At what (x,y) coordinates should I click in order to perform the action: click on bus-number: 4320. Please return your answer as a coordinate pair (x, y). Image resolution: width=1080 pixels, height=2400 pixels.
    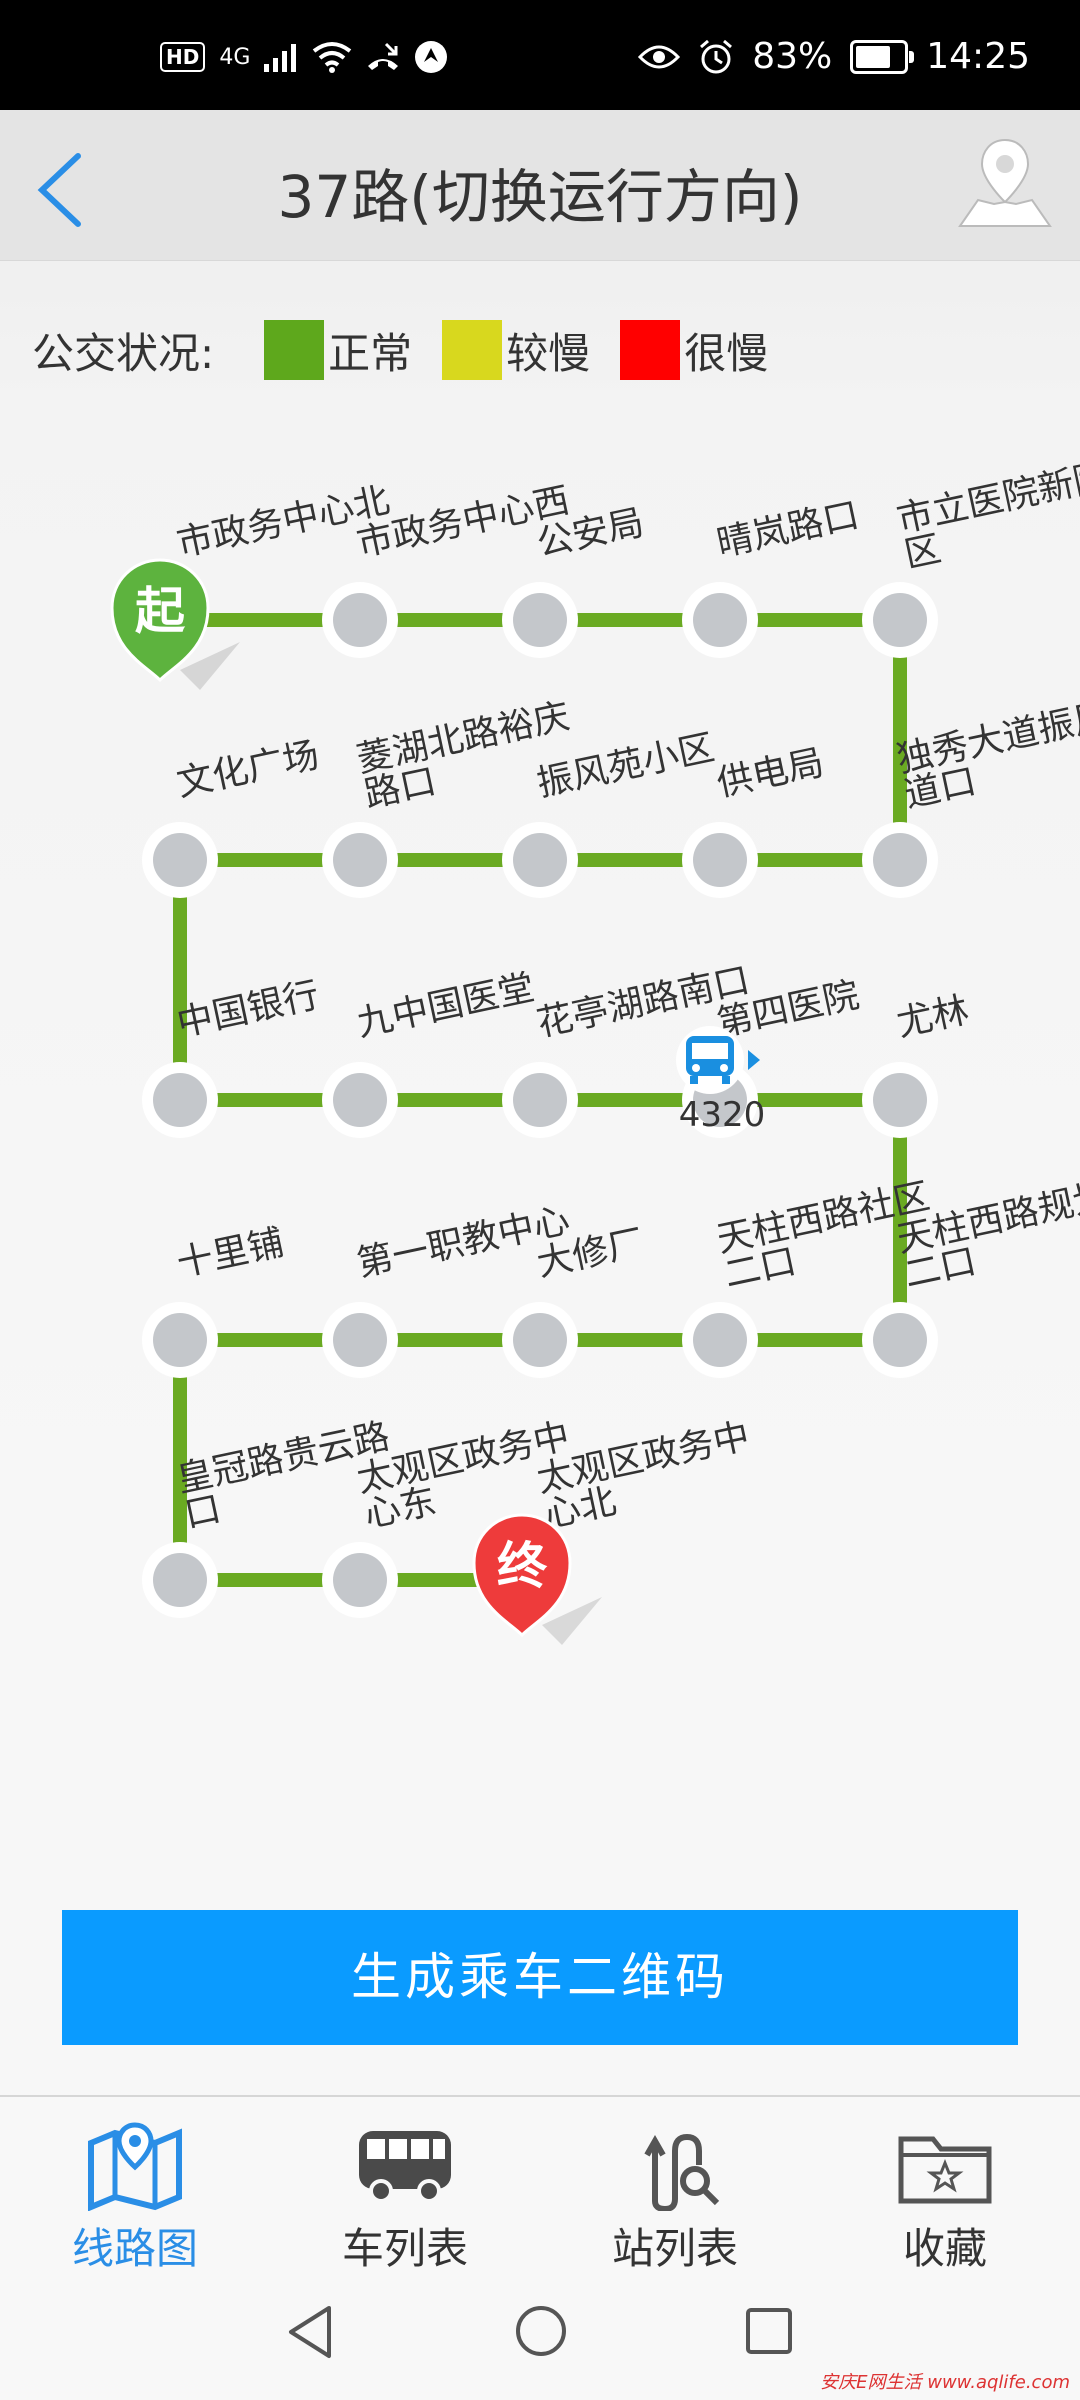
    Looking at the image, I should click on (722, 1115).